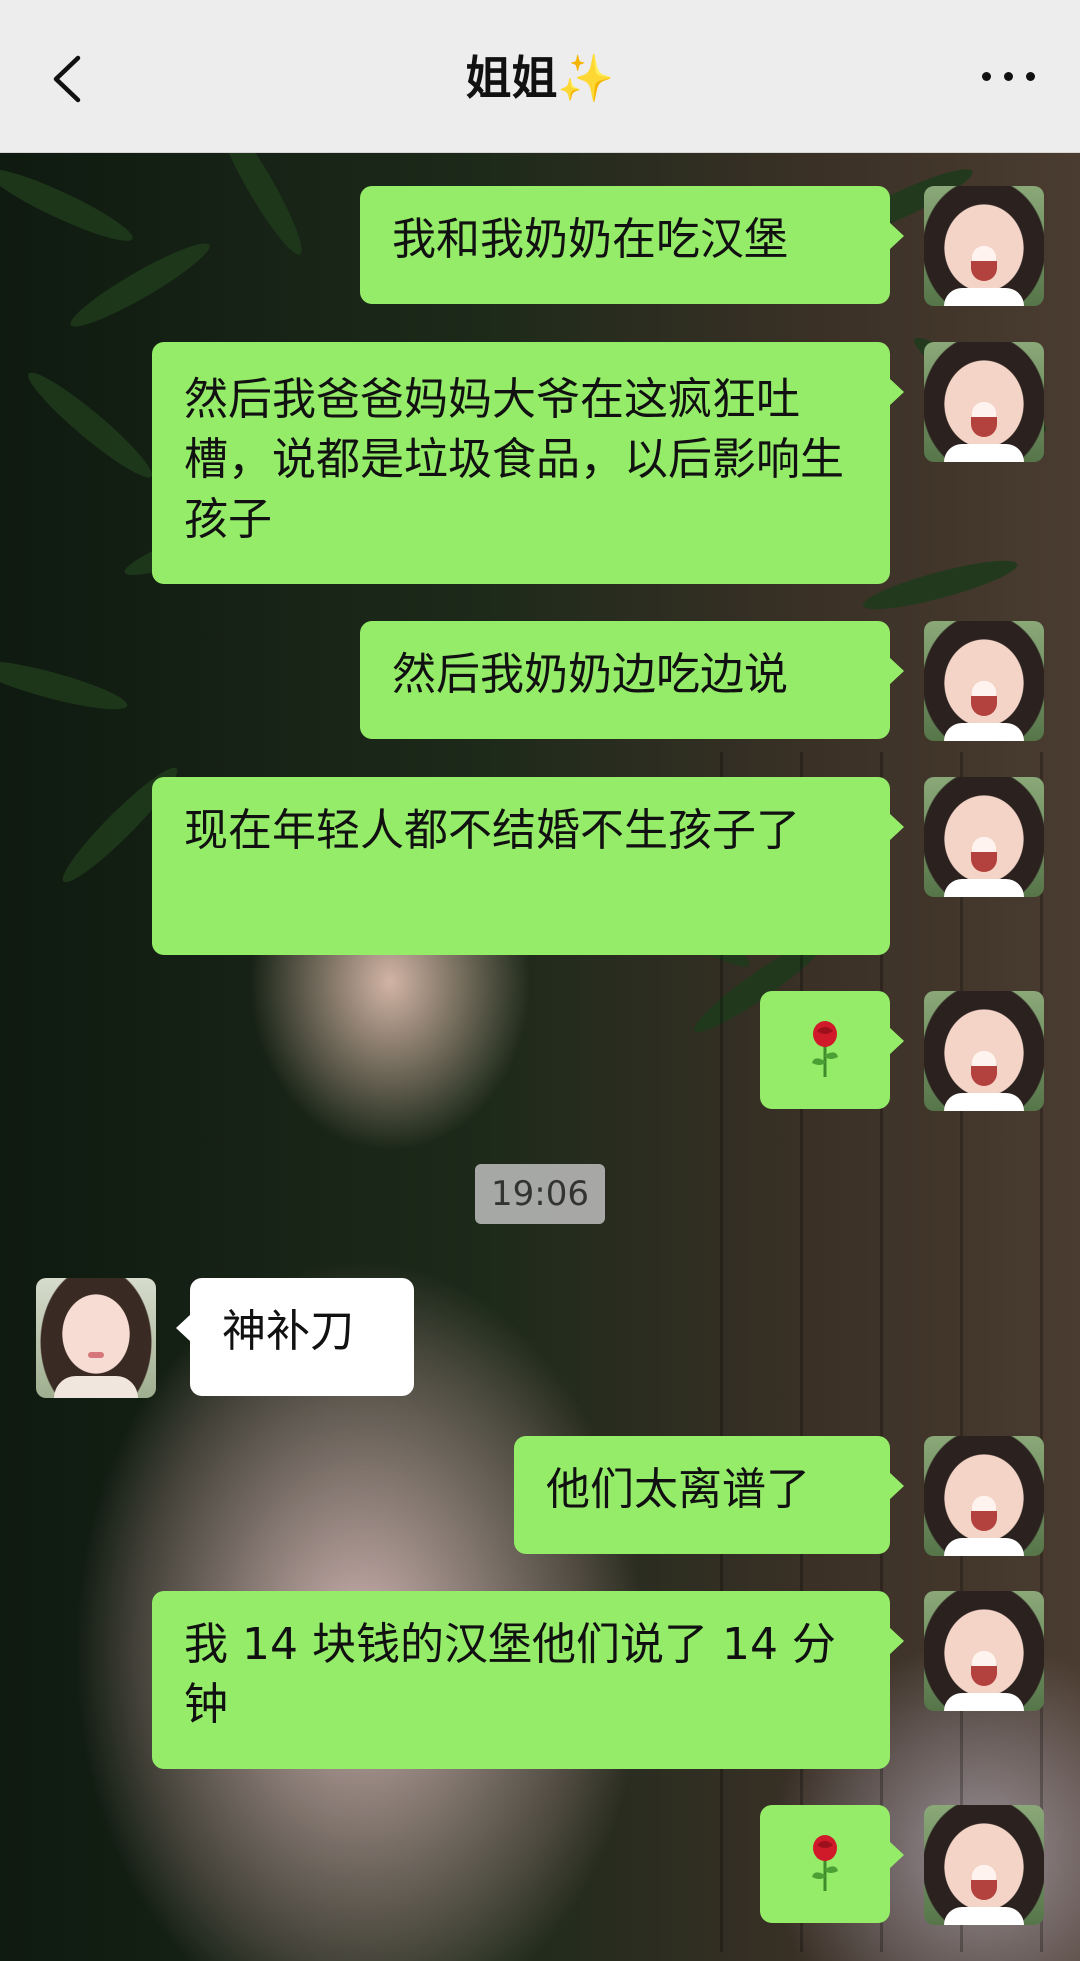 The height and width of the screenshot is (1961, 1080). Describe the element at coordinates (678, 1489) in the screenshot. I see `message-text: 他们太离谱了` at that location.